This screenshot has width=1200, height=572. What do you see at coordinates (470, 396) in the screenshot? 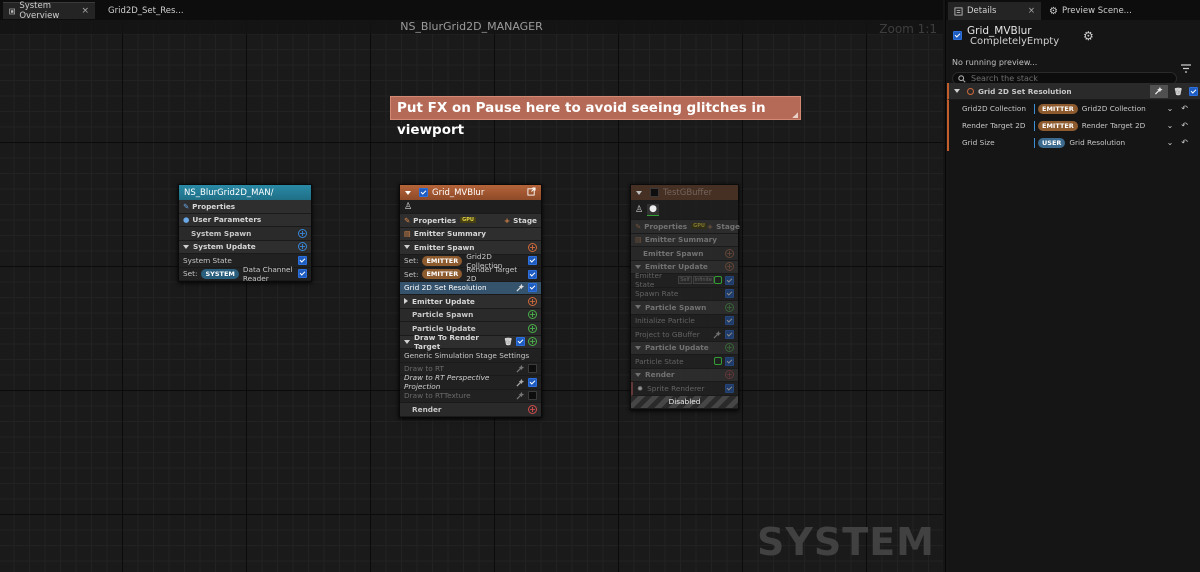
I see `draw-to-rttexture-row: Draw to RTTexture` at bounding box center [470, 396].